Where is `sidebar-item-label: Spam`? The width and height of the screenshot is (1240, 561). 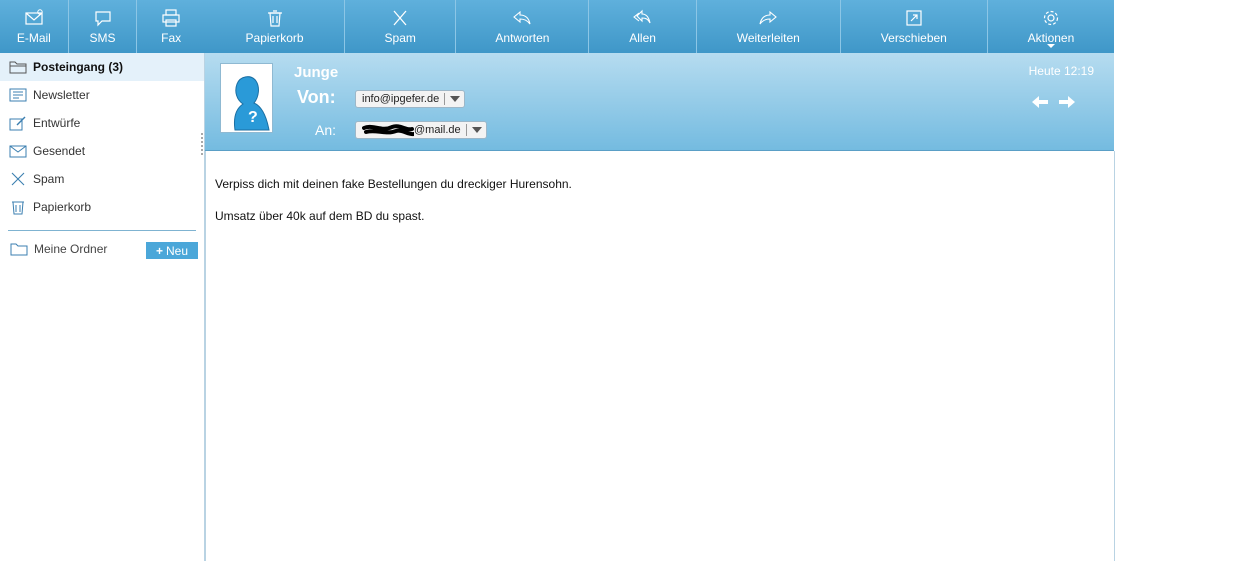 sidebar-item-label: Spam is located at coordinates (49, 179).